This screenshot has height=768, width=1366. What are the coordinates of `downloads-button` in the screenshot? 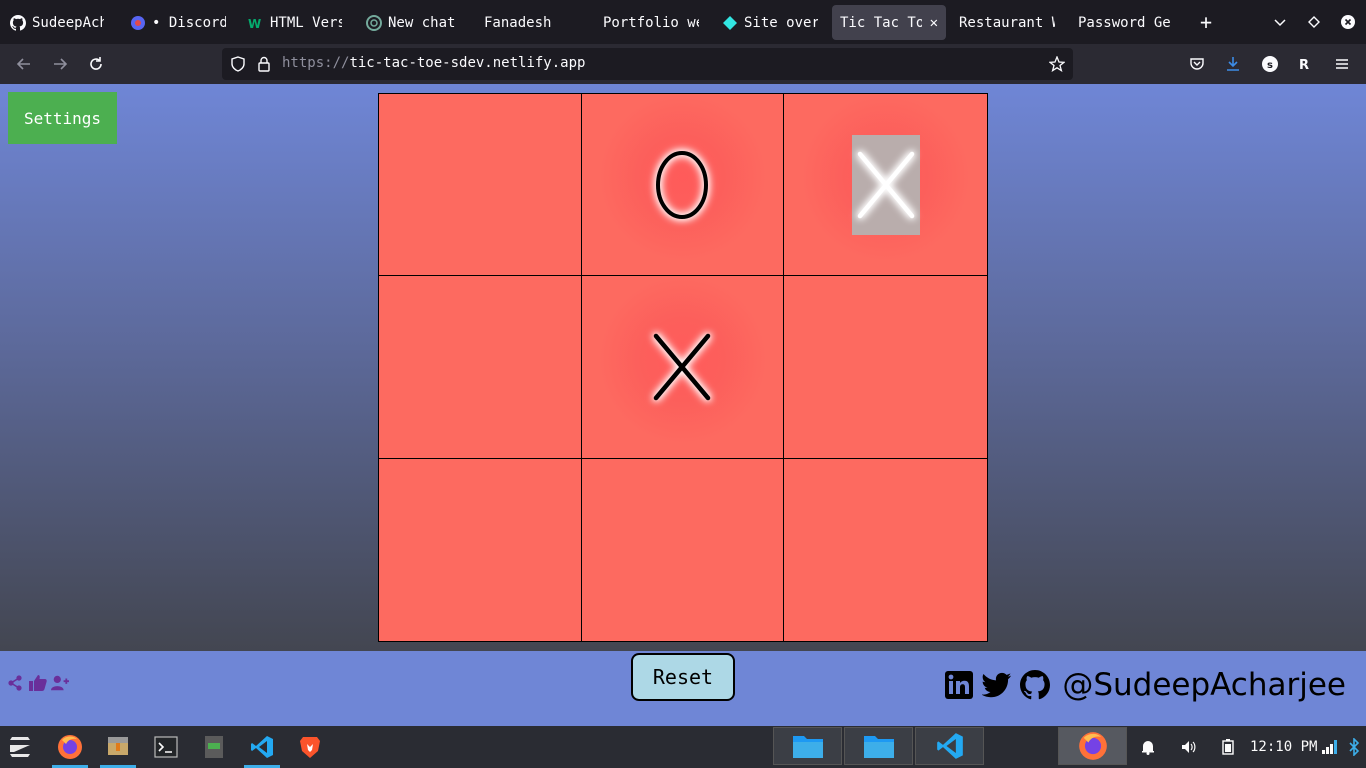 It's located at (1233, 64).